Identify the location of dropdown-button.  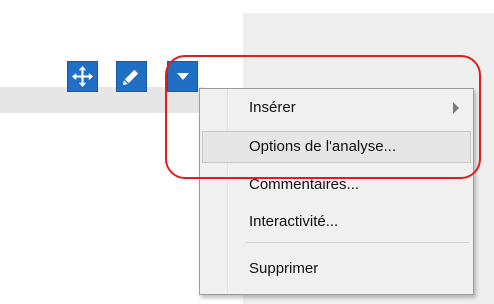
(182, 76).